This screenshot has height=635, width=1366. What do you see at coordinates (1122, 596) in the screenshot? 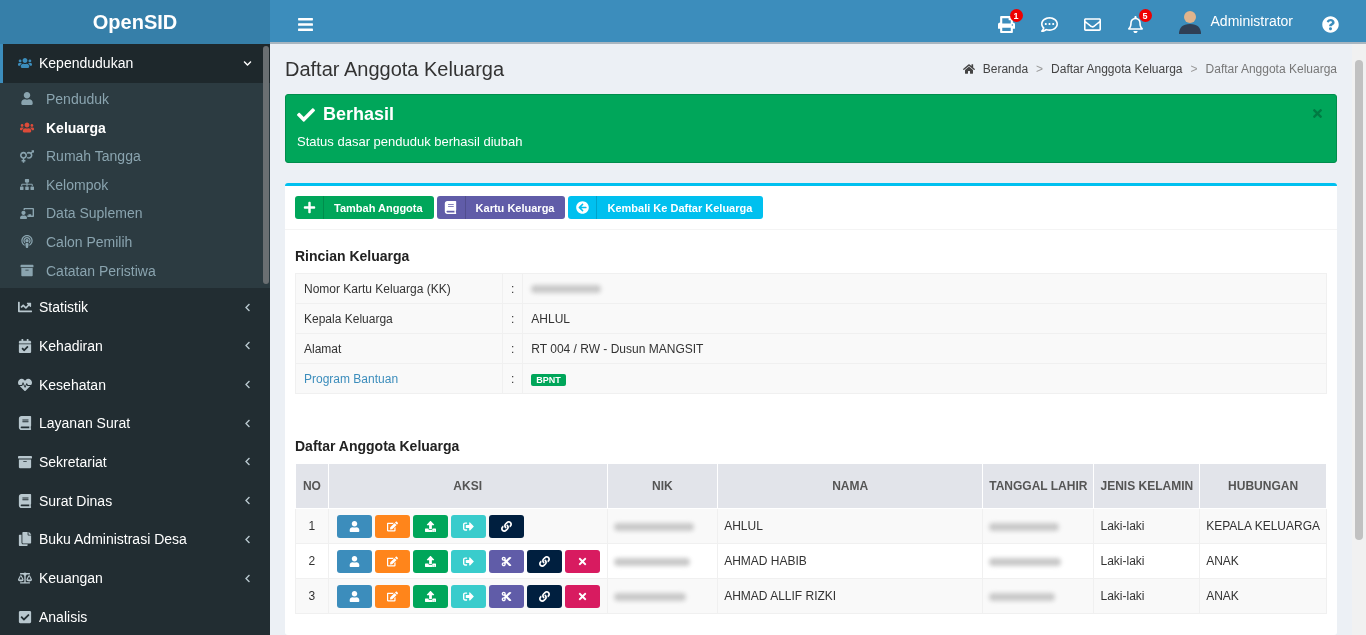
I see `table-cell: Laki-laki` at bounding box center [1122, 596].